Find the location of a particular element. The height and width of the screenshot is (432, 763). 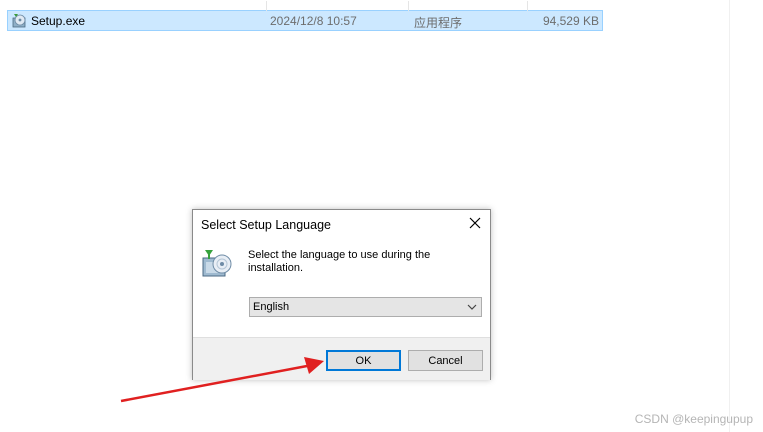

close-icon is located at coordinates (475, 223).